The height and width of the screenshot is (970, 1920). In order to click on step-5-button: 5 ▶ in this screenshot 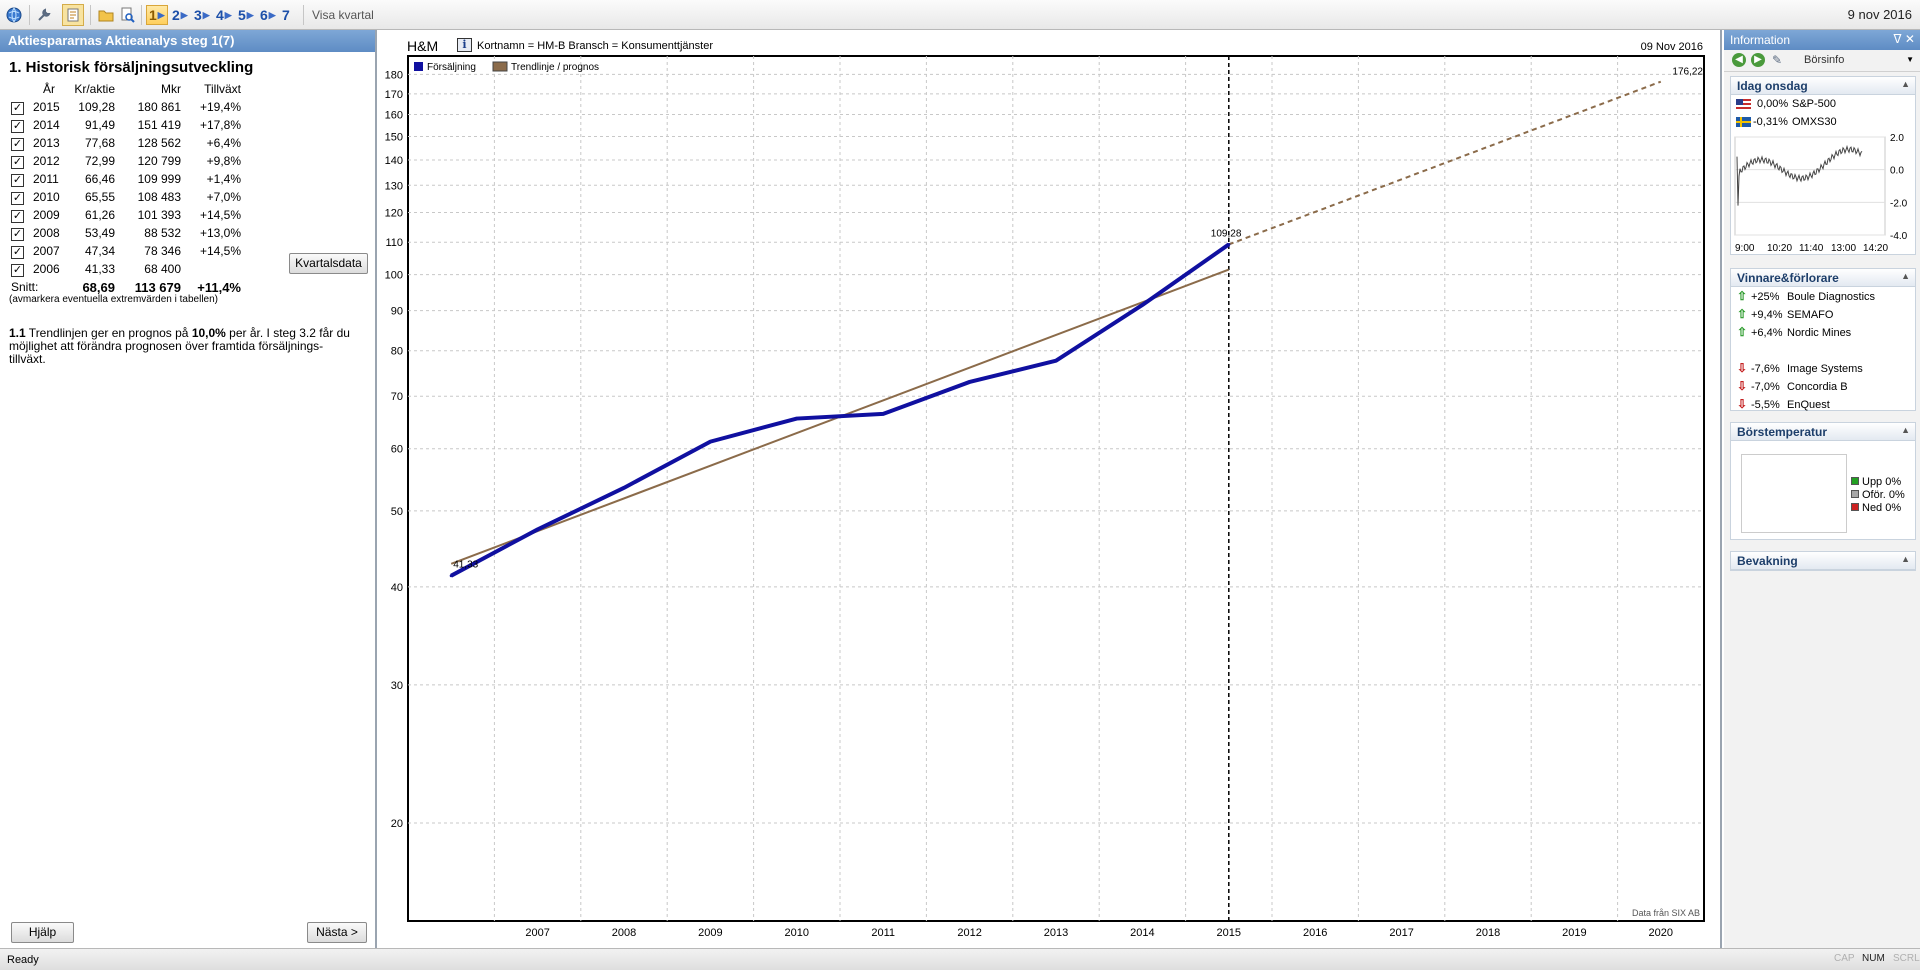, I will do `click(246, 15)`.